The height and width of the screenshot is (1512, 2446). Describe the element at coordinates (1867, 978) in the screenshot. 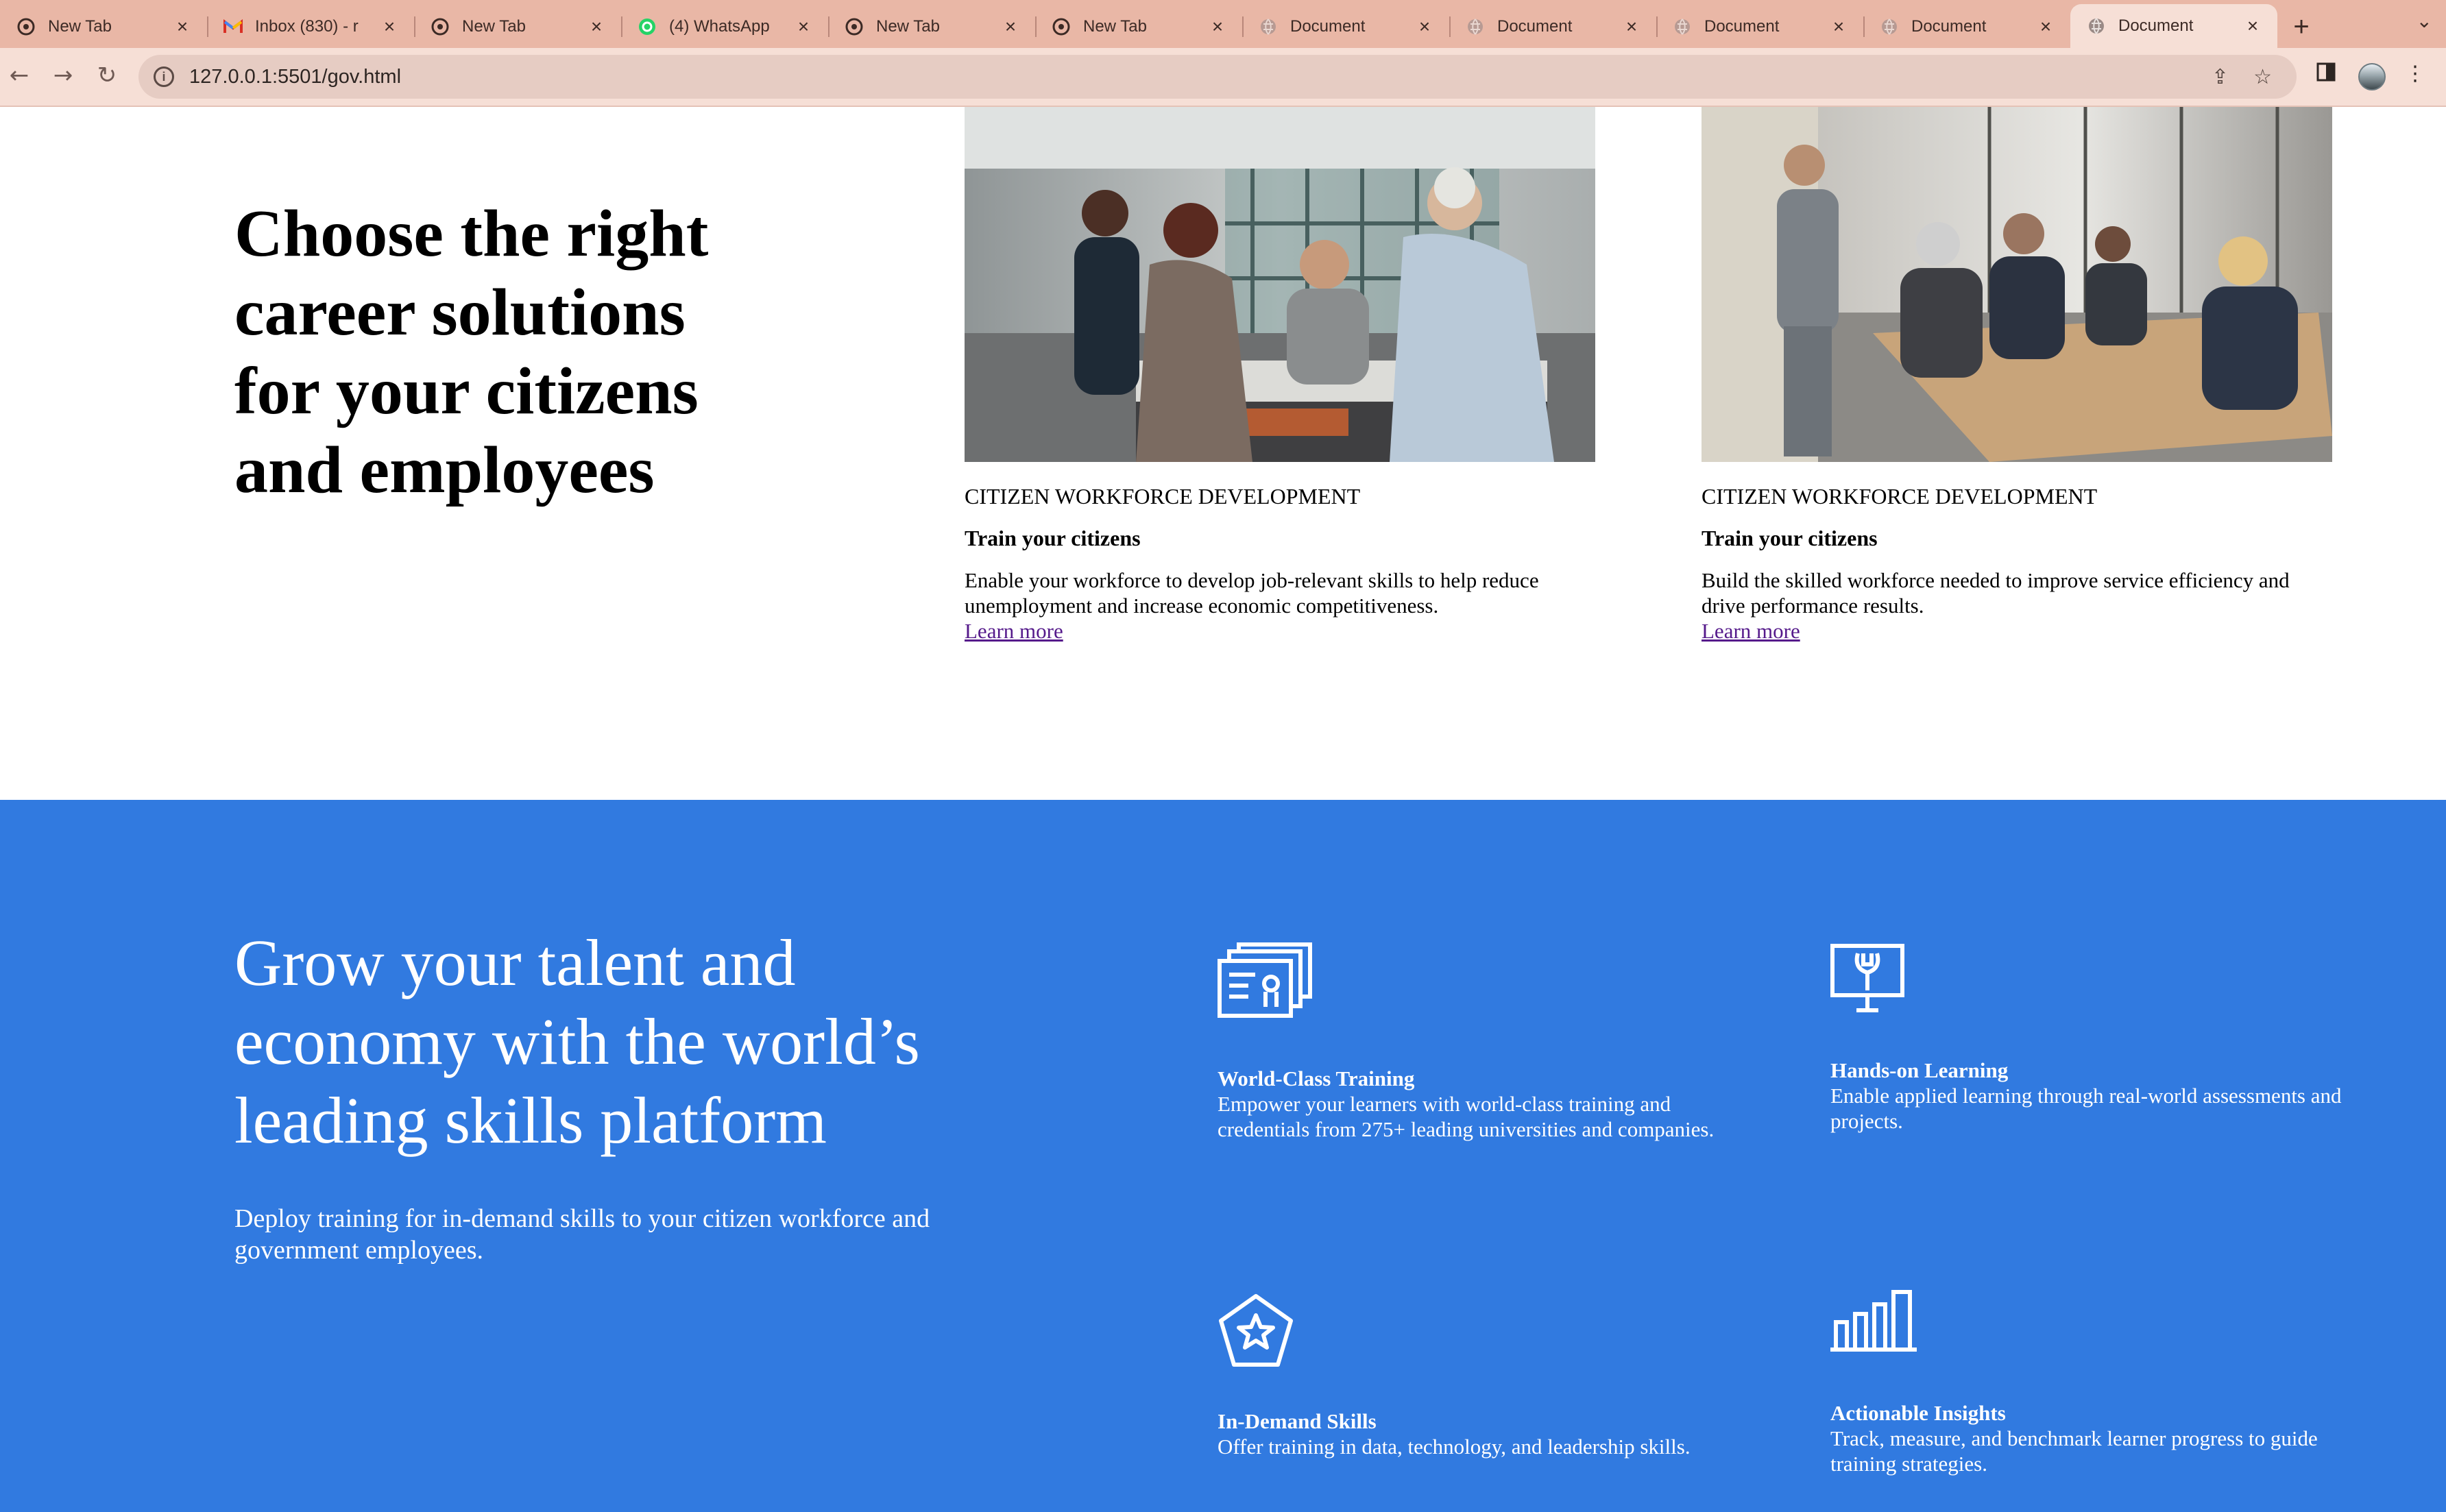

I see `monitor-wrench-icon` at that location.